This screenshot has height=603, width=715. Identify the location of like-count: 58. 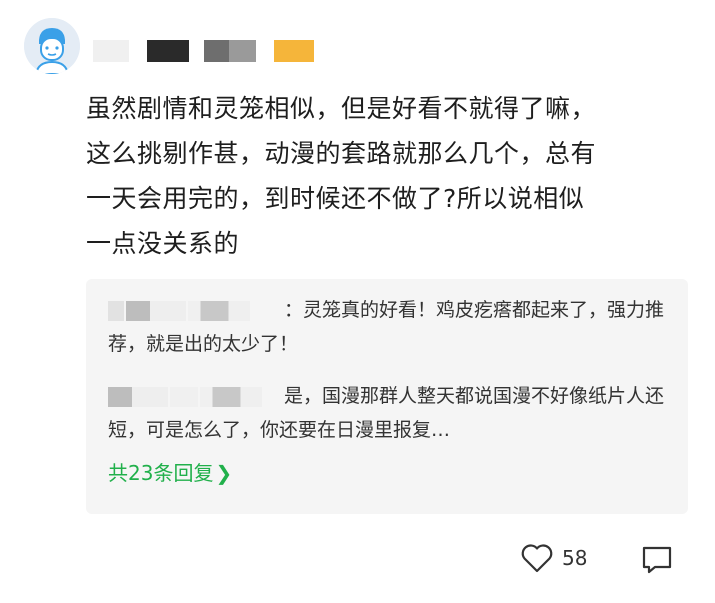
(575, 558).